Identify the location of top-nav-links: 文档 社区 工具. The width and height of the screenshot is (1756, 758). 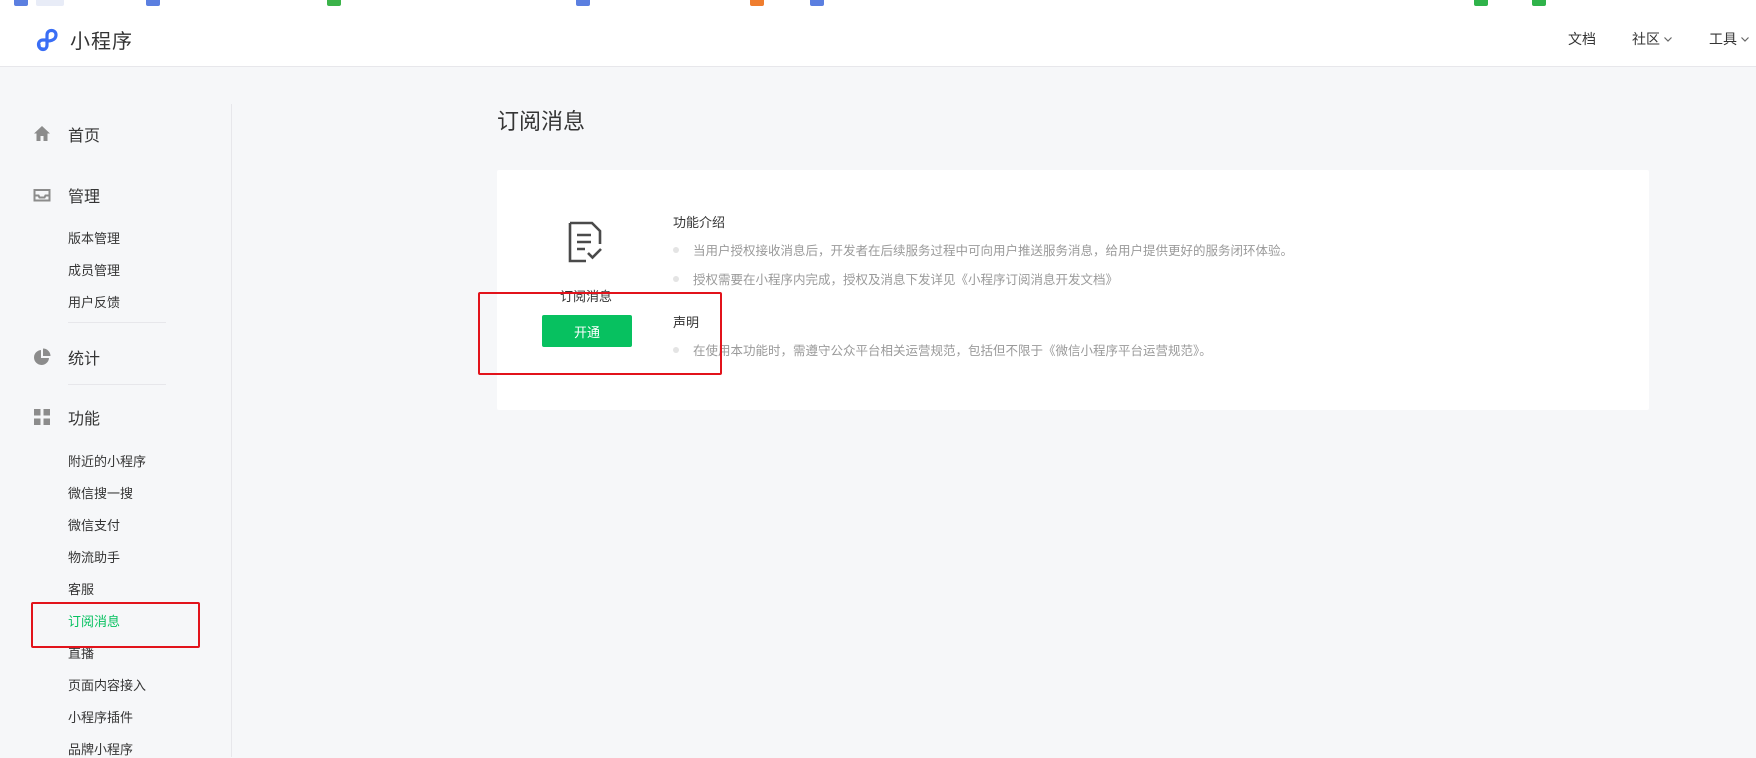
(1641, 38).